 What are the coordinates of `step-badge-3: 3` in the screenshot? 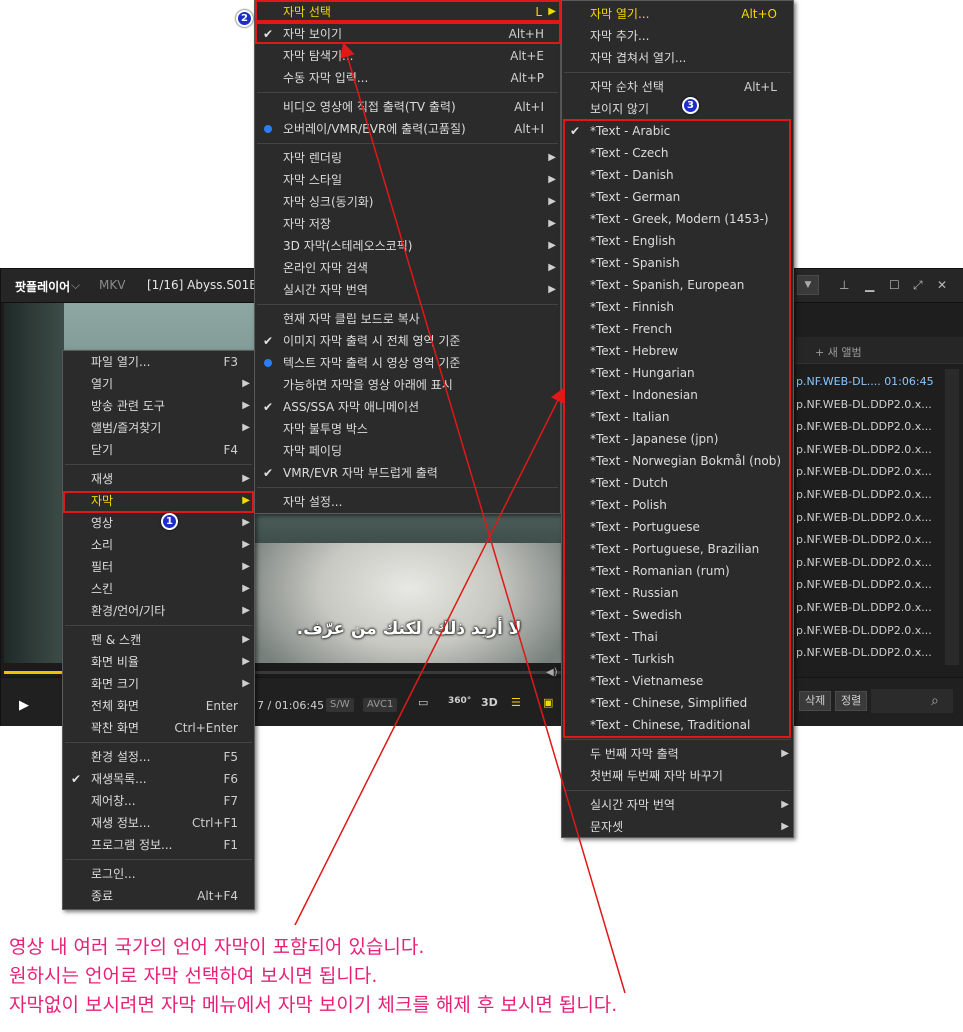 It's located at (690, 105).